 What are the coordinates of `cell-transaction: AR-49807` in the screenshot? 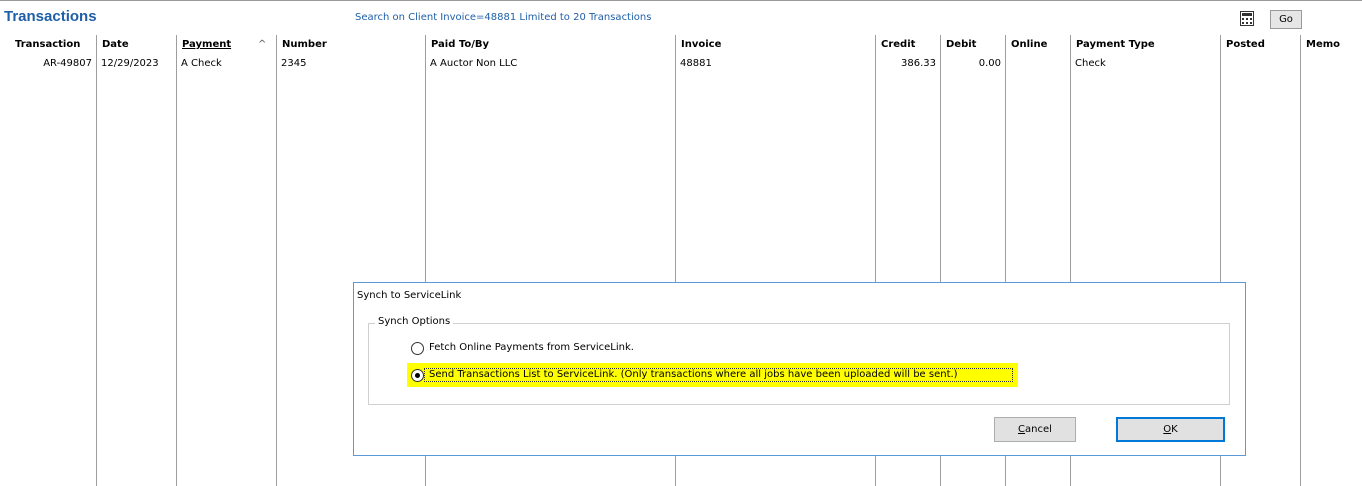 It's located at (67, 63).